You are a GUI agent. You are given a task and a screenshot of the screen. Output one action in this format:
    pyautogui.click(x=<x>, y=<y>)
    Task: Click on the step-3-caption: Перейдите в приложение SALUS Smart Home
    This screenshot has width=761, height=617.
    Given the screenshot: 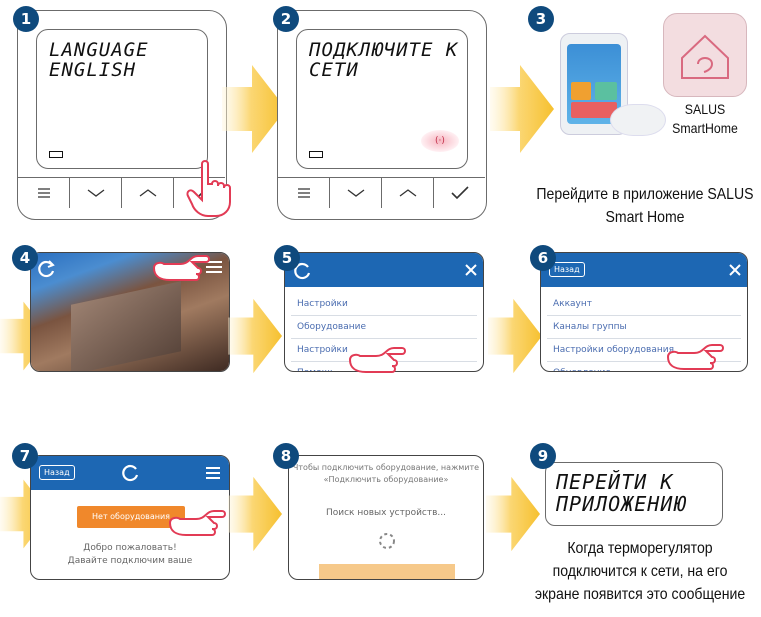 What is the action you would take?
    pyautogui.click(x=645, y=206)
    